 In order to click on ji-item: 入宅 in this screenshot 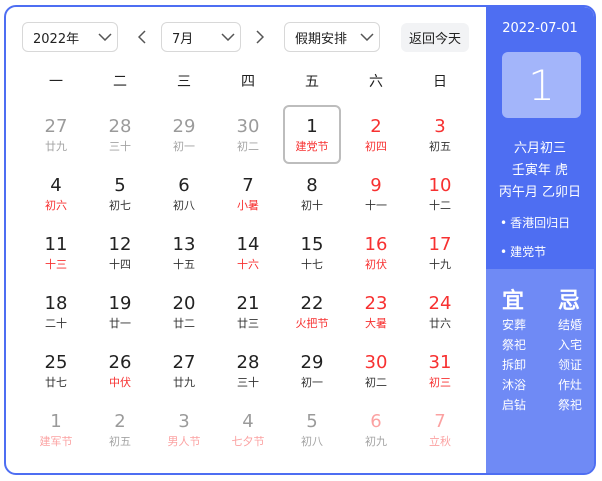, I will do `click(570, 345)`.